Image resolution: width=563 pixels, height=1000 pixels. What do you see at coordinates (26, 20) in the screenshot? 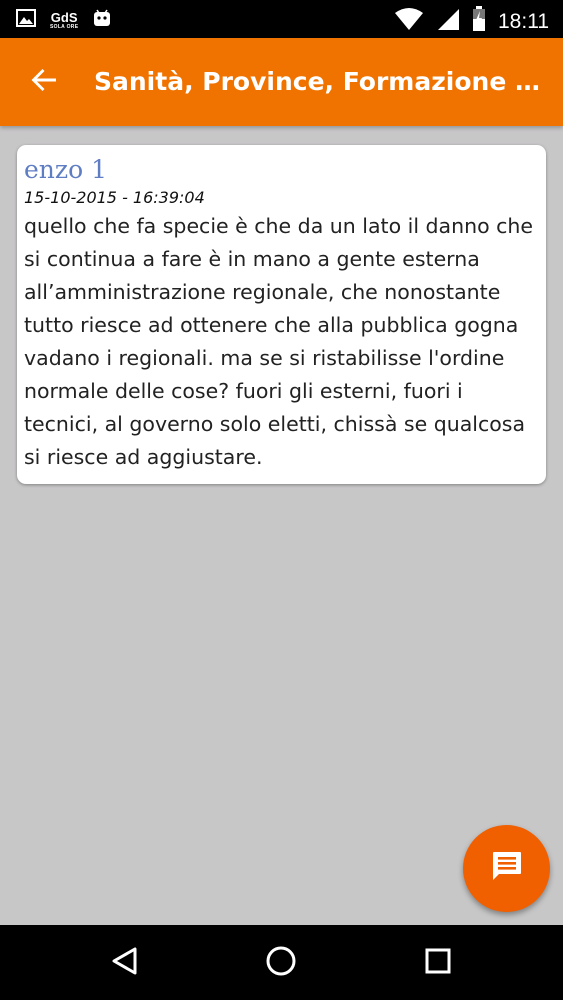
I see `image-icon` at bounding box center [26, 20].